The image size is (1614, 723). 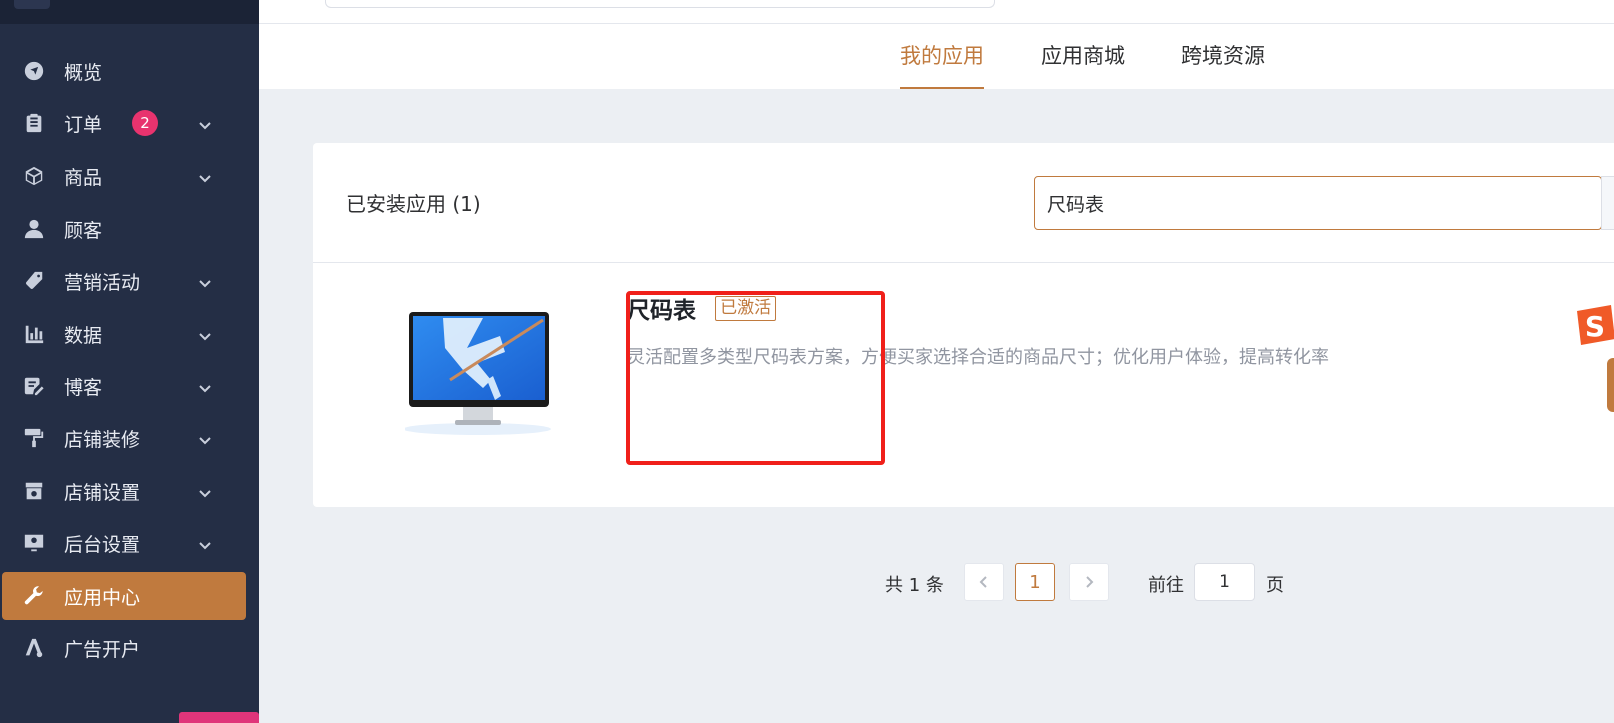 What do you see at coordinates (34, 491) in the screenshot?
I see `store-settings-icon` at bounding box center [34, 491].